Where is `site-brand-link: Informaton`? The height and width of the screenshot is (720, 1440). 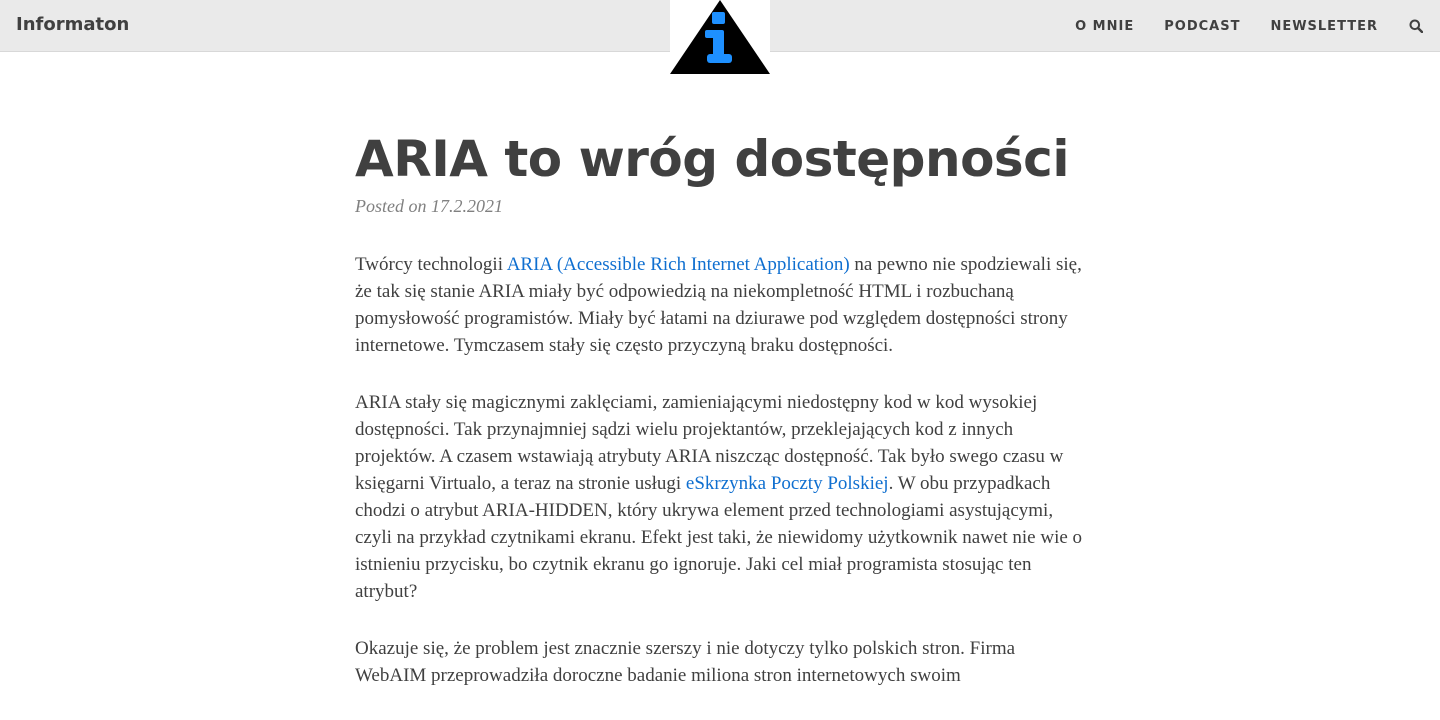 site-brand-link: Informaton is located at coordinates (72, 24).